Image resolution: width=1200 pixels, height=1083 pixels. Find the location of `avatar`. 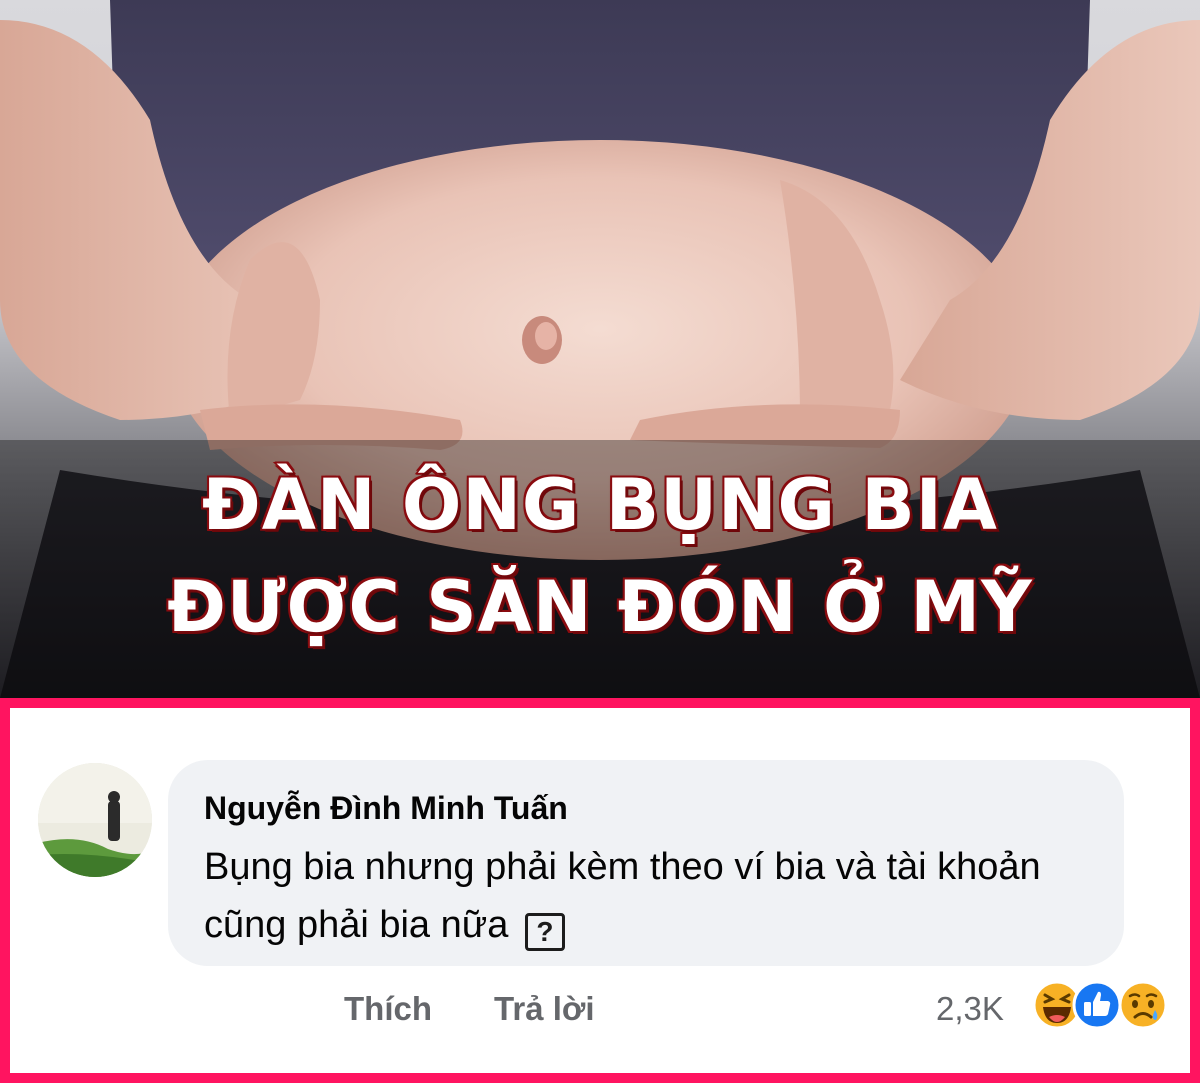

avatar is located at coordinates (95, 820).